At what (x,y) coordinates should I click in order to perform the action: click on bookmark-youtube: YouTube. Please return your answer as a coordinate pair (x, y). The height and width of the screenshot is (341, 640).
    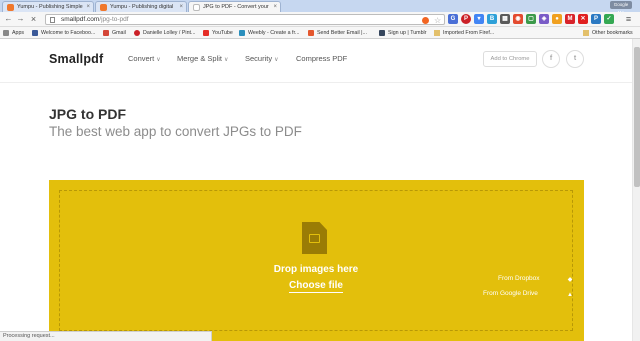
    Looking at the image, I should click on (218, 33).